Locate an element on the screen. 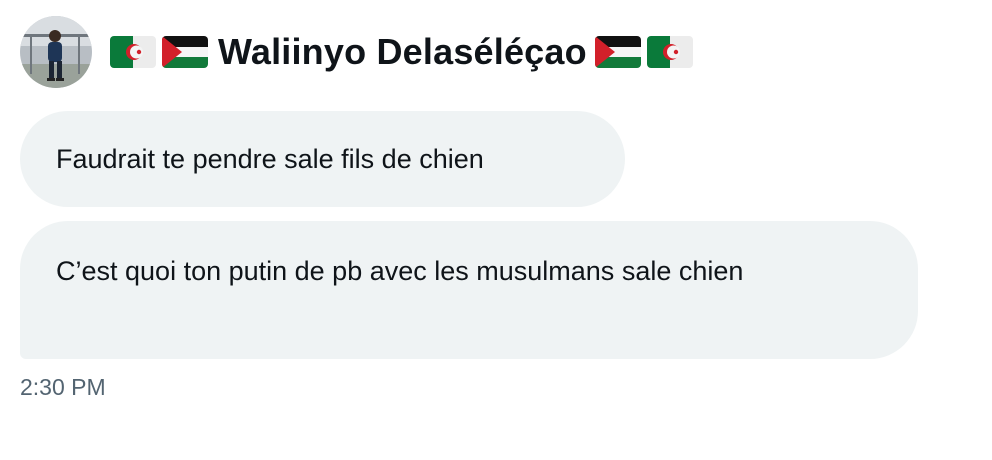 The height and width of the screenshot is (460, 992). message-header: Waliinyo Delaséléçao is located at coordinates (359, 52).